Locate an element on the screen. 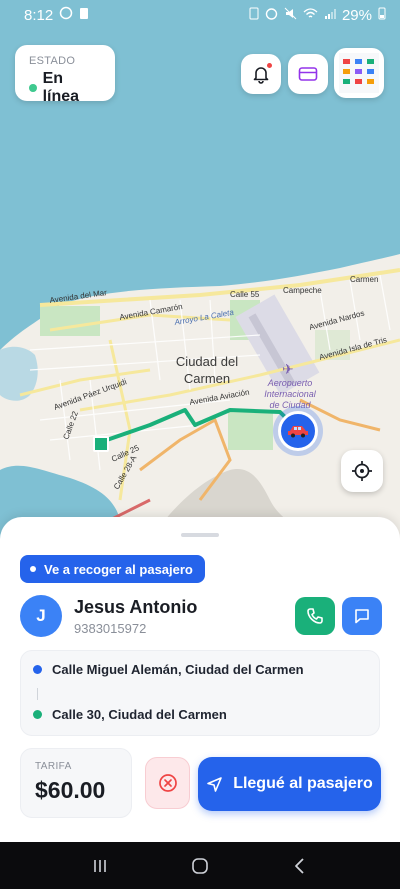  passenger-phone: 9383015972 is located at coordinates (110, 628).